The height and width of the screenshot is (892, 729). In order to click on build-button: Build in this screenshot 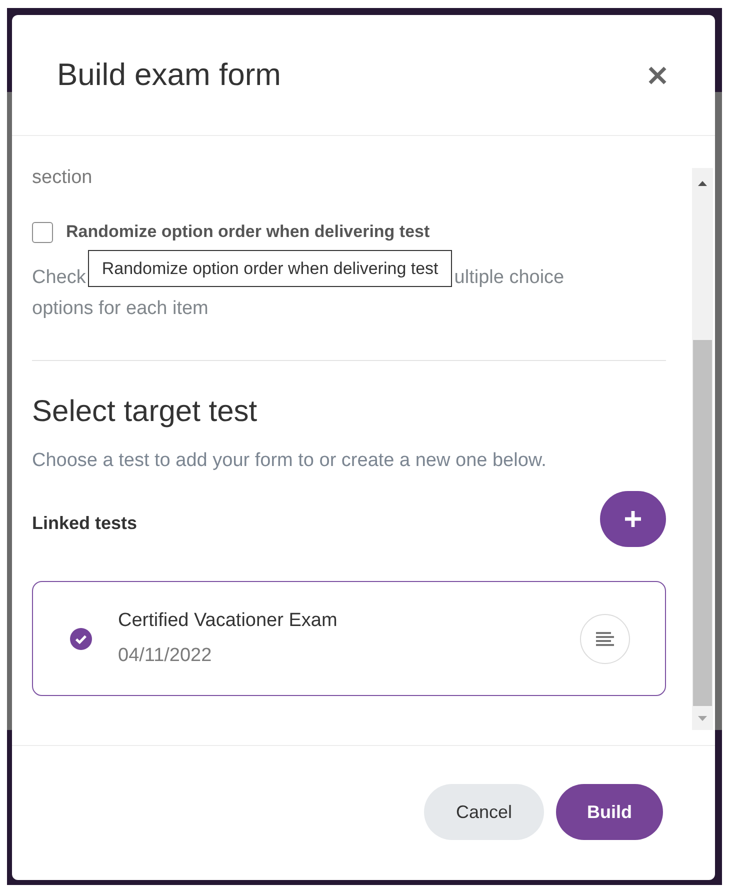, I will do `click(609, 812)`.